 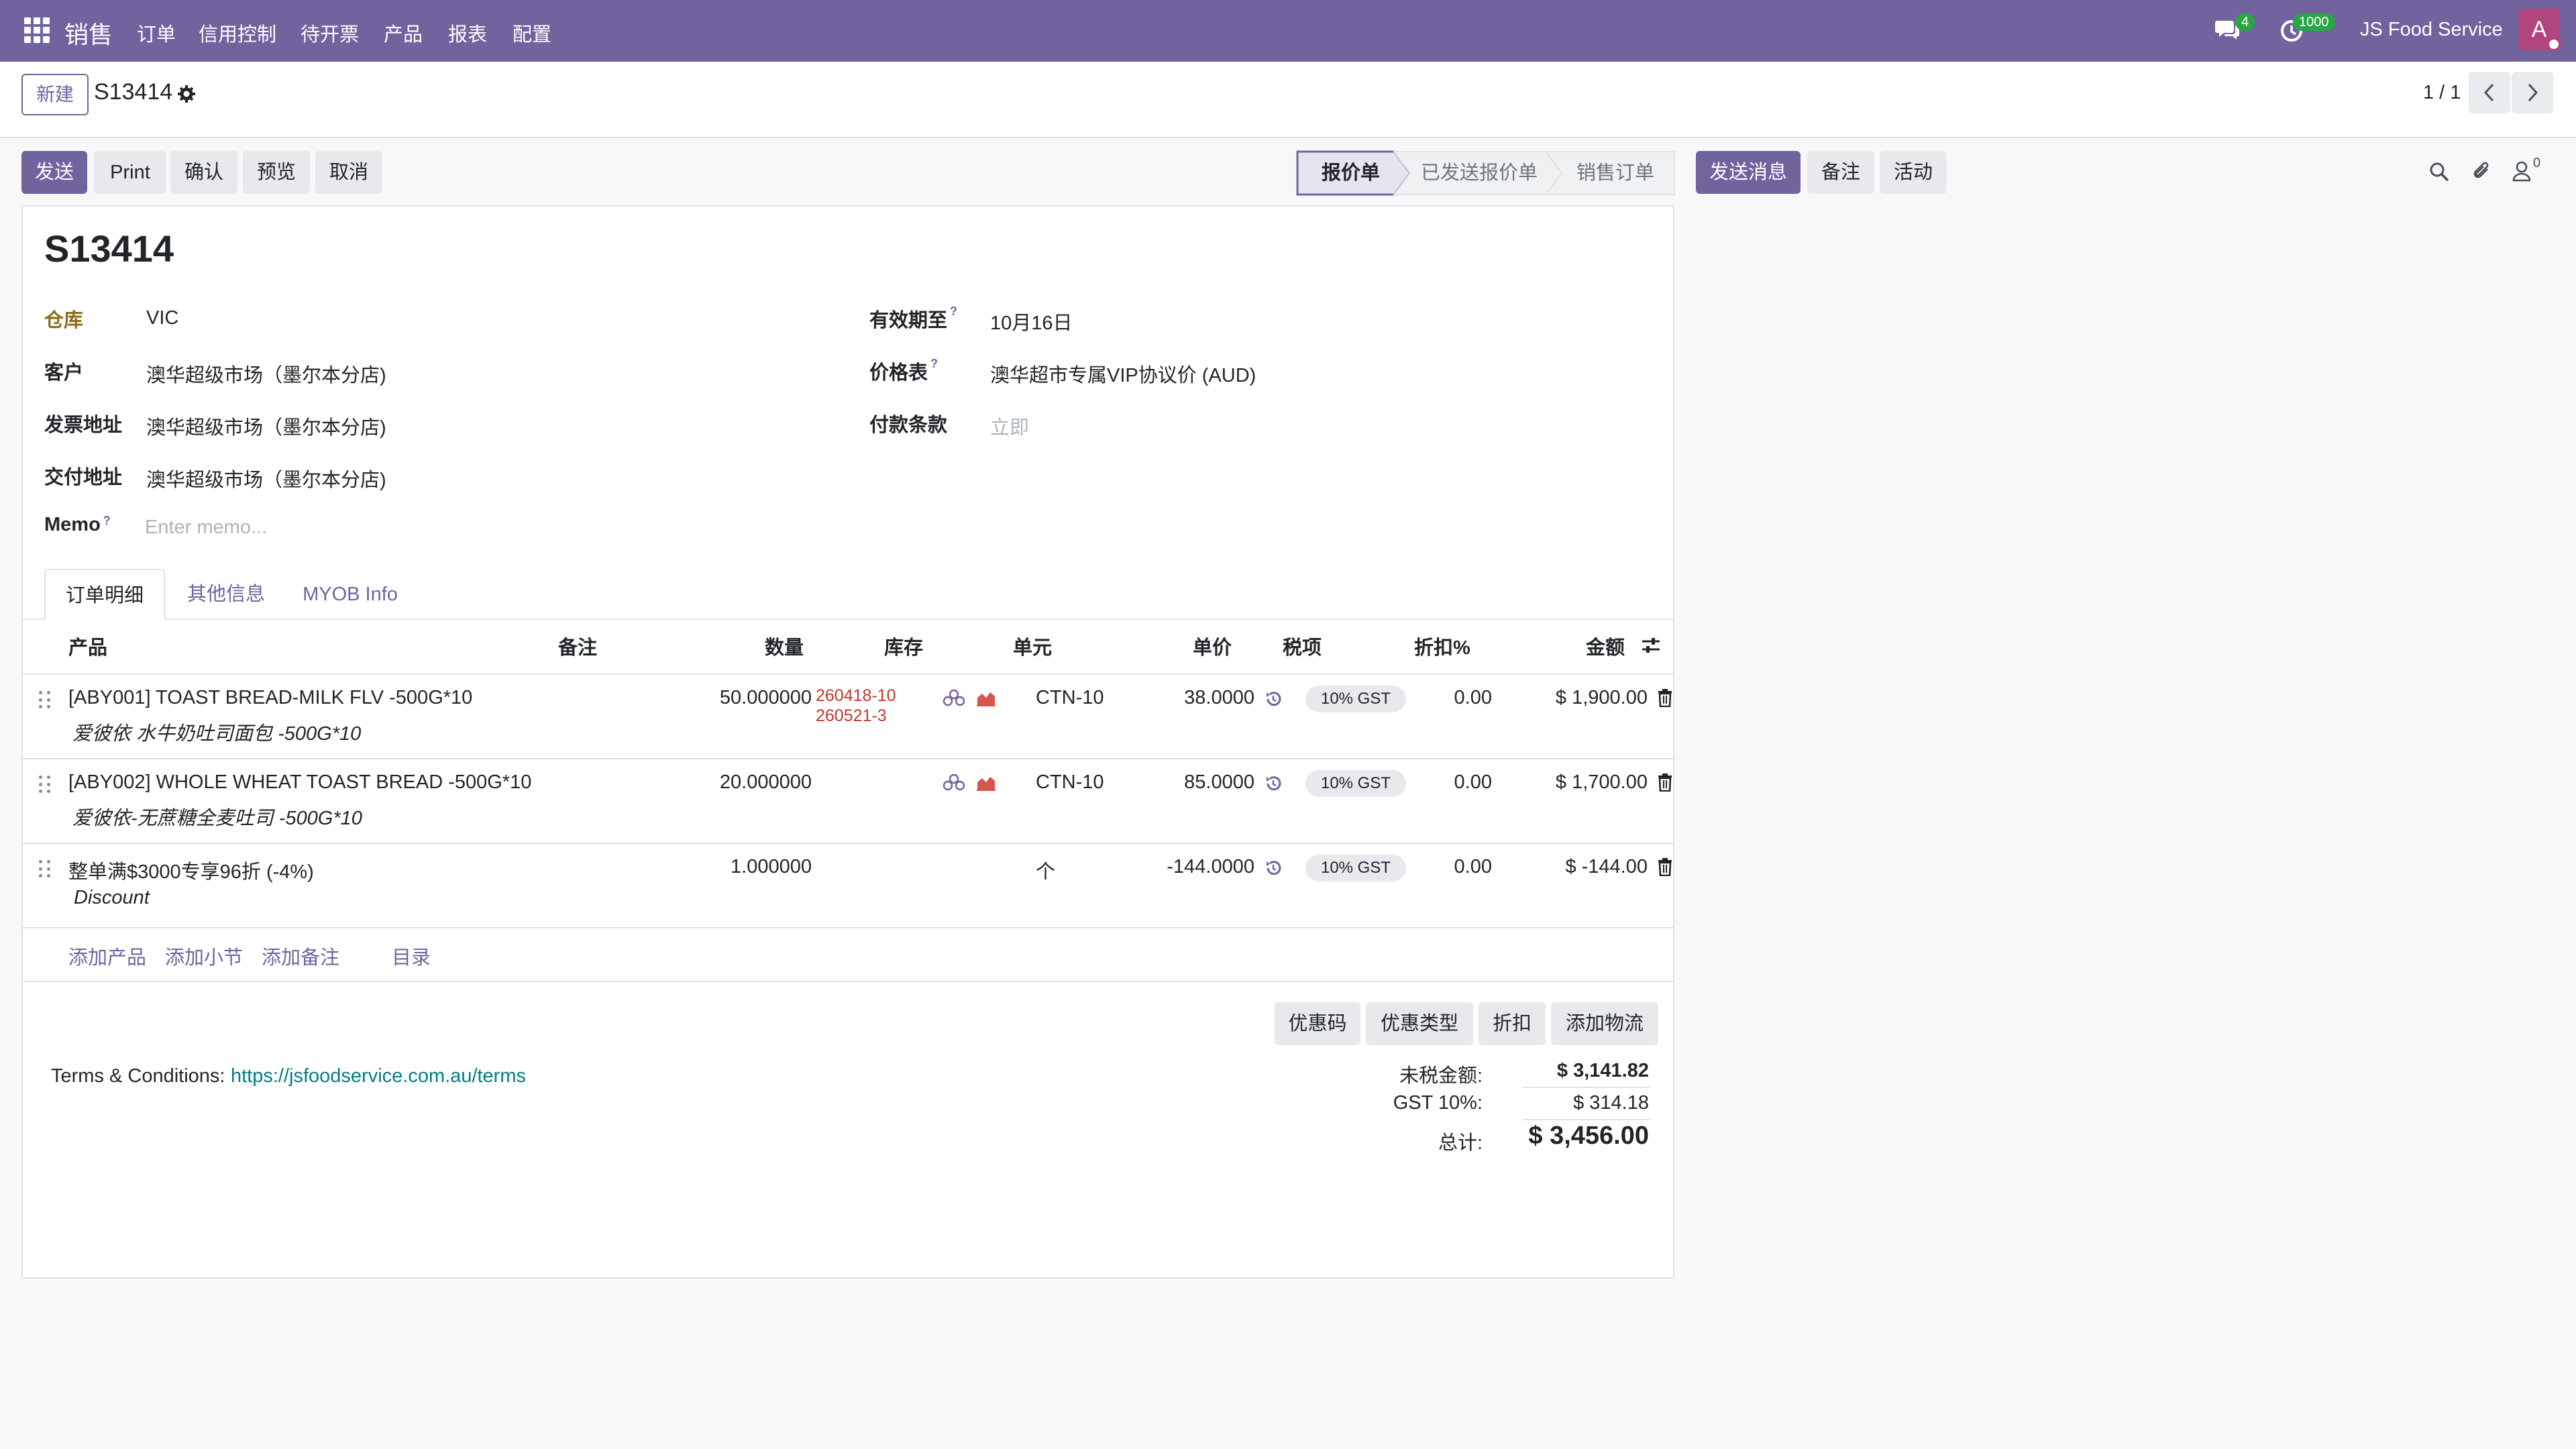 What do you see at coordinates (411, 956) in the screenshot?
I see `catalog-link: 目录` at bounding box center [411, 956].